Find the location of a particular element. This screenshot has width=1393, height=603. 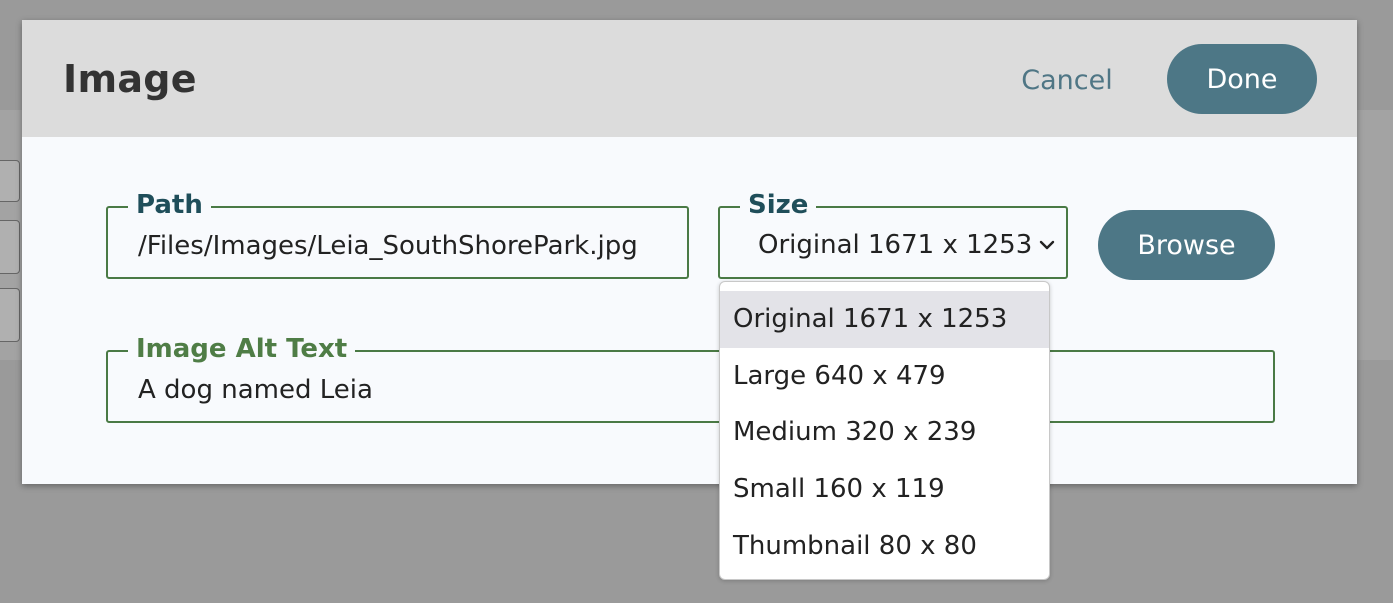

size-option-large: Large 640 x 479 is located at coordinates (884, 376).